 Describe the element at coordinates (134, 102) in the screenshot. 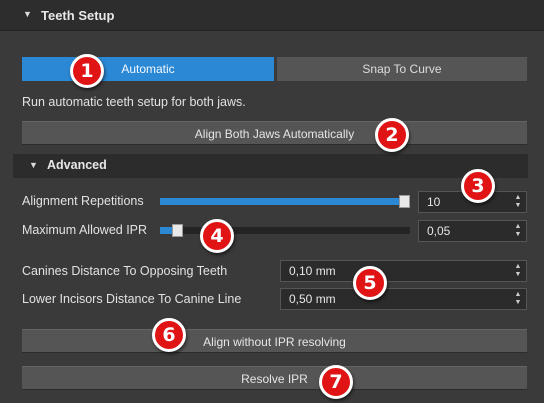

I see `description-text: Run automatic teeth setup for both jaws.` at that location.